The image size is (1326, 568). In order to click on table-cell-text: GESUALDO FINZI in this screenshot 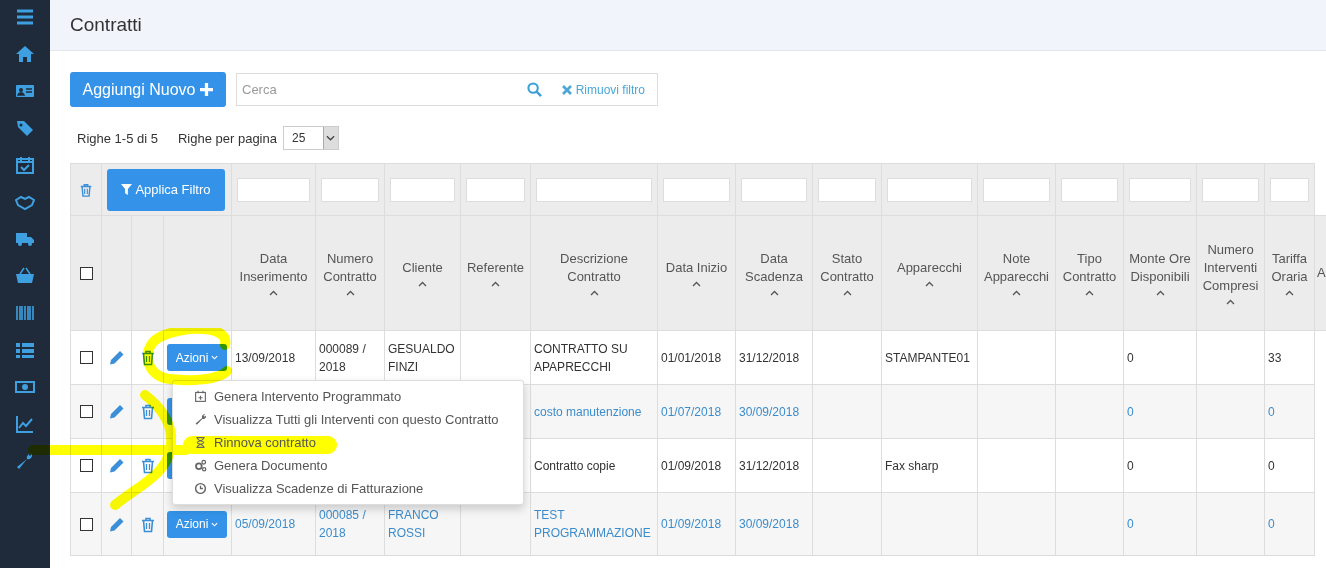, I will do `click(422, 358)`.